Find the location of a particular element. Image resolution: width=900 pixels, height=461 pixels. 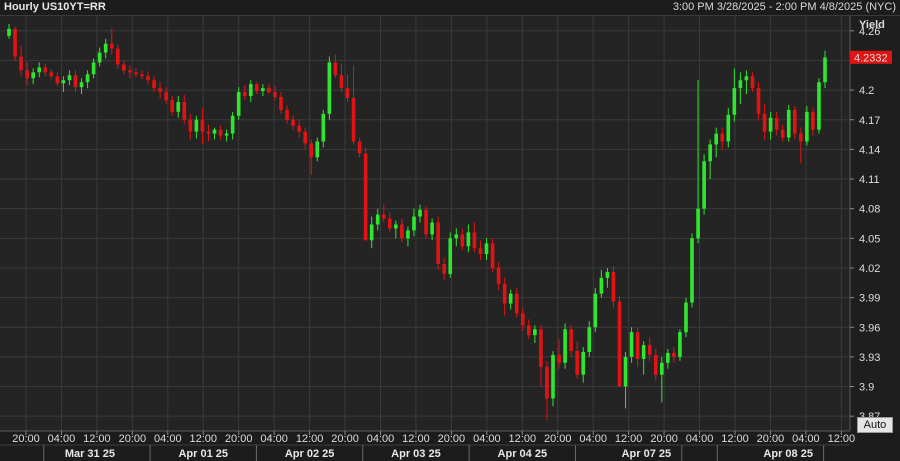

day-label: Apr 01 25 is located at coordinates (203, 454).